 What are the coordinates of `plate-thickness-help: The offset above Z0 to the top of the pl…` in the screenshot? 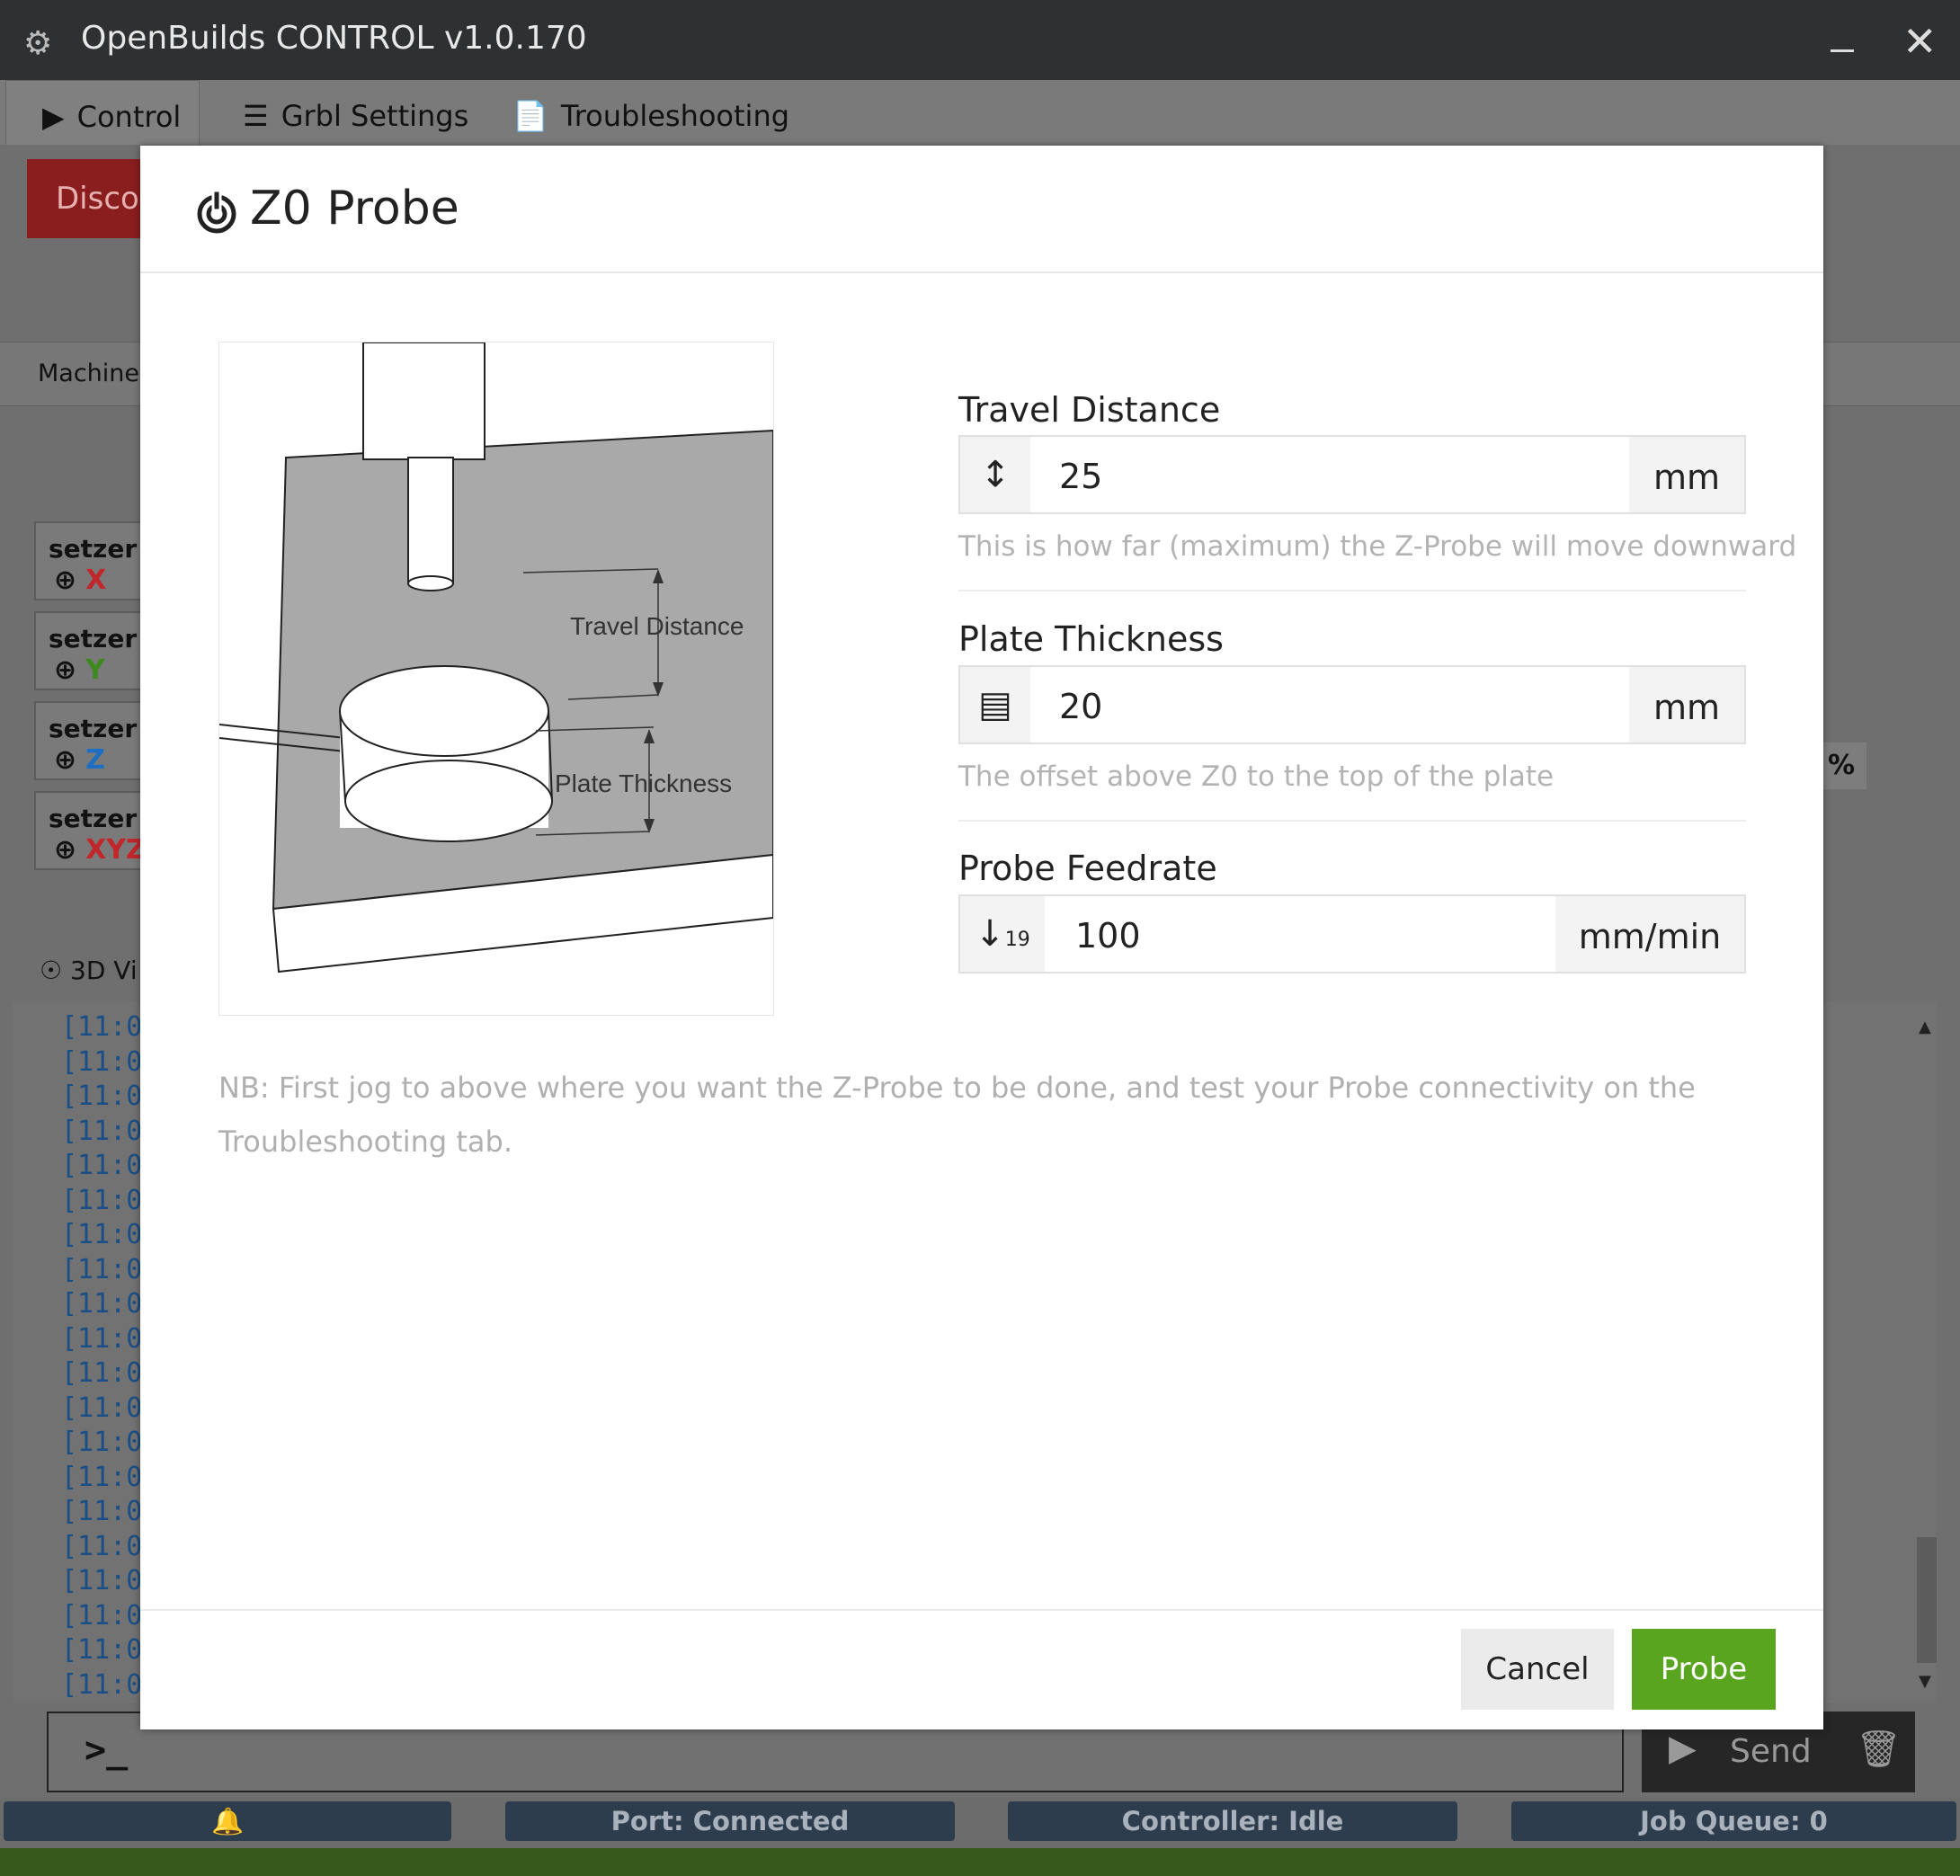 It's located at (1256, 776).